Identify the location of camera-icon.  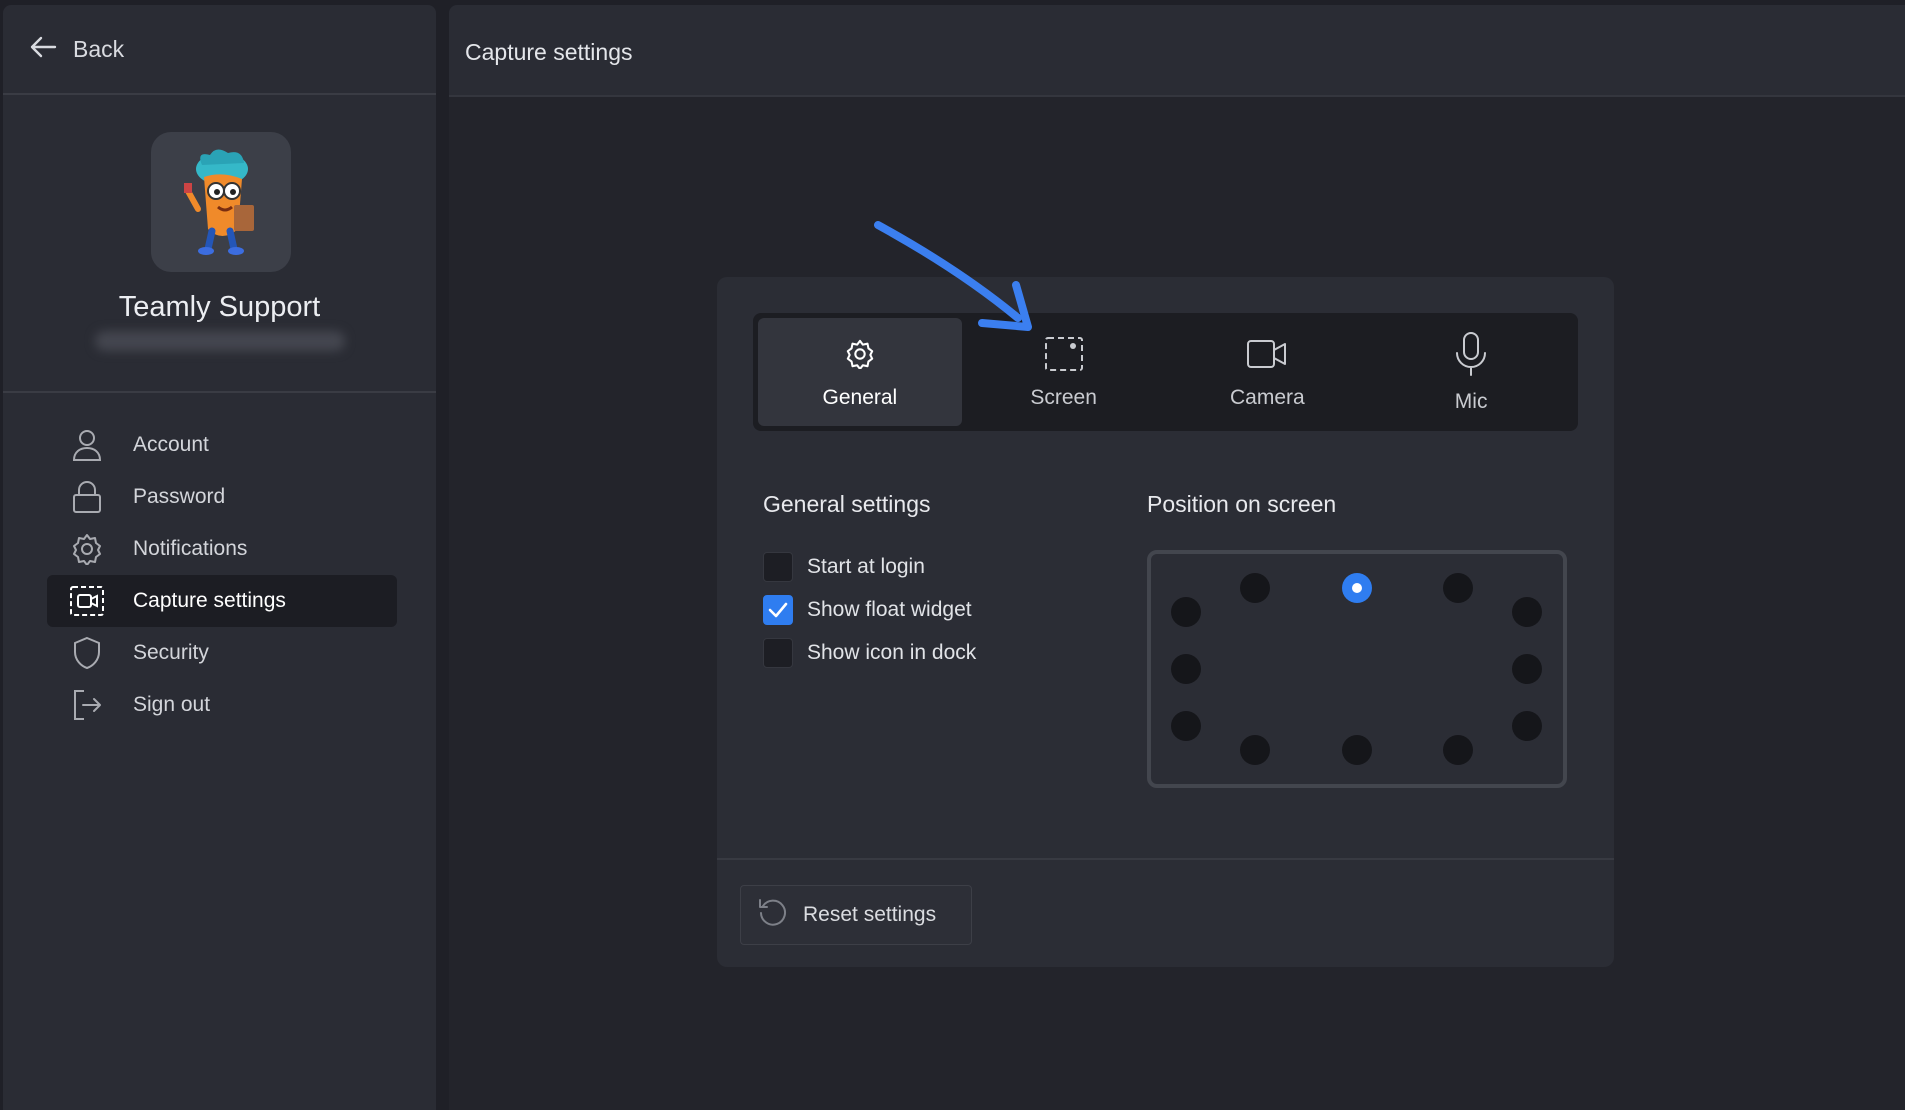
(1267, 354).